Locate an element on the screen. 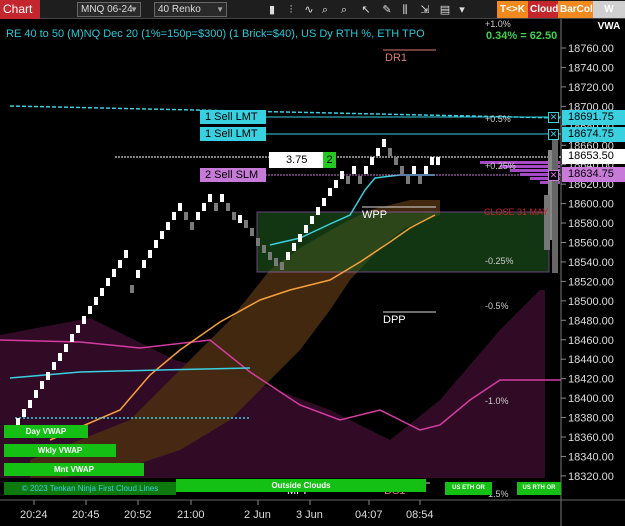 Image resolution: width=625 pixels, height=526 pixels. chevron-down-icon: ▼ is located at coordinates (220, 9).